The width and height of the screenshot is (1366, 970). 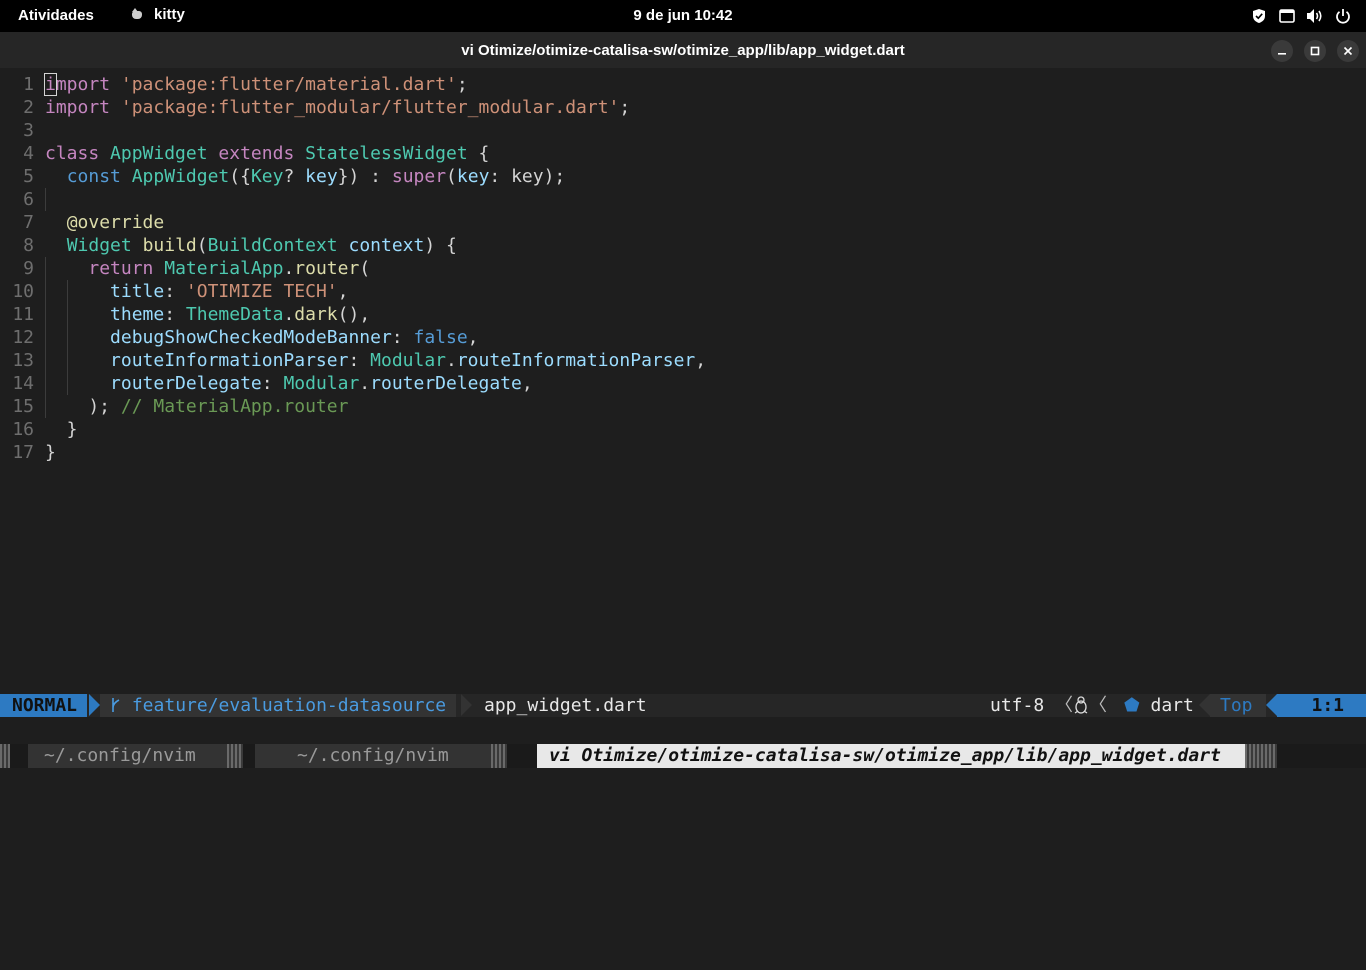 I want to click on line-number: 9, so click(x=28, y=268).